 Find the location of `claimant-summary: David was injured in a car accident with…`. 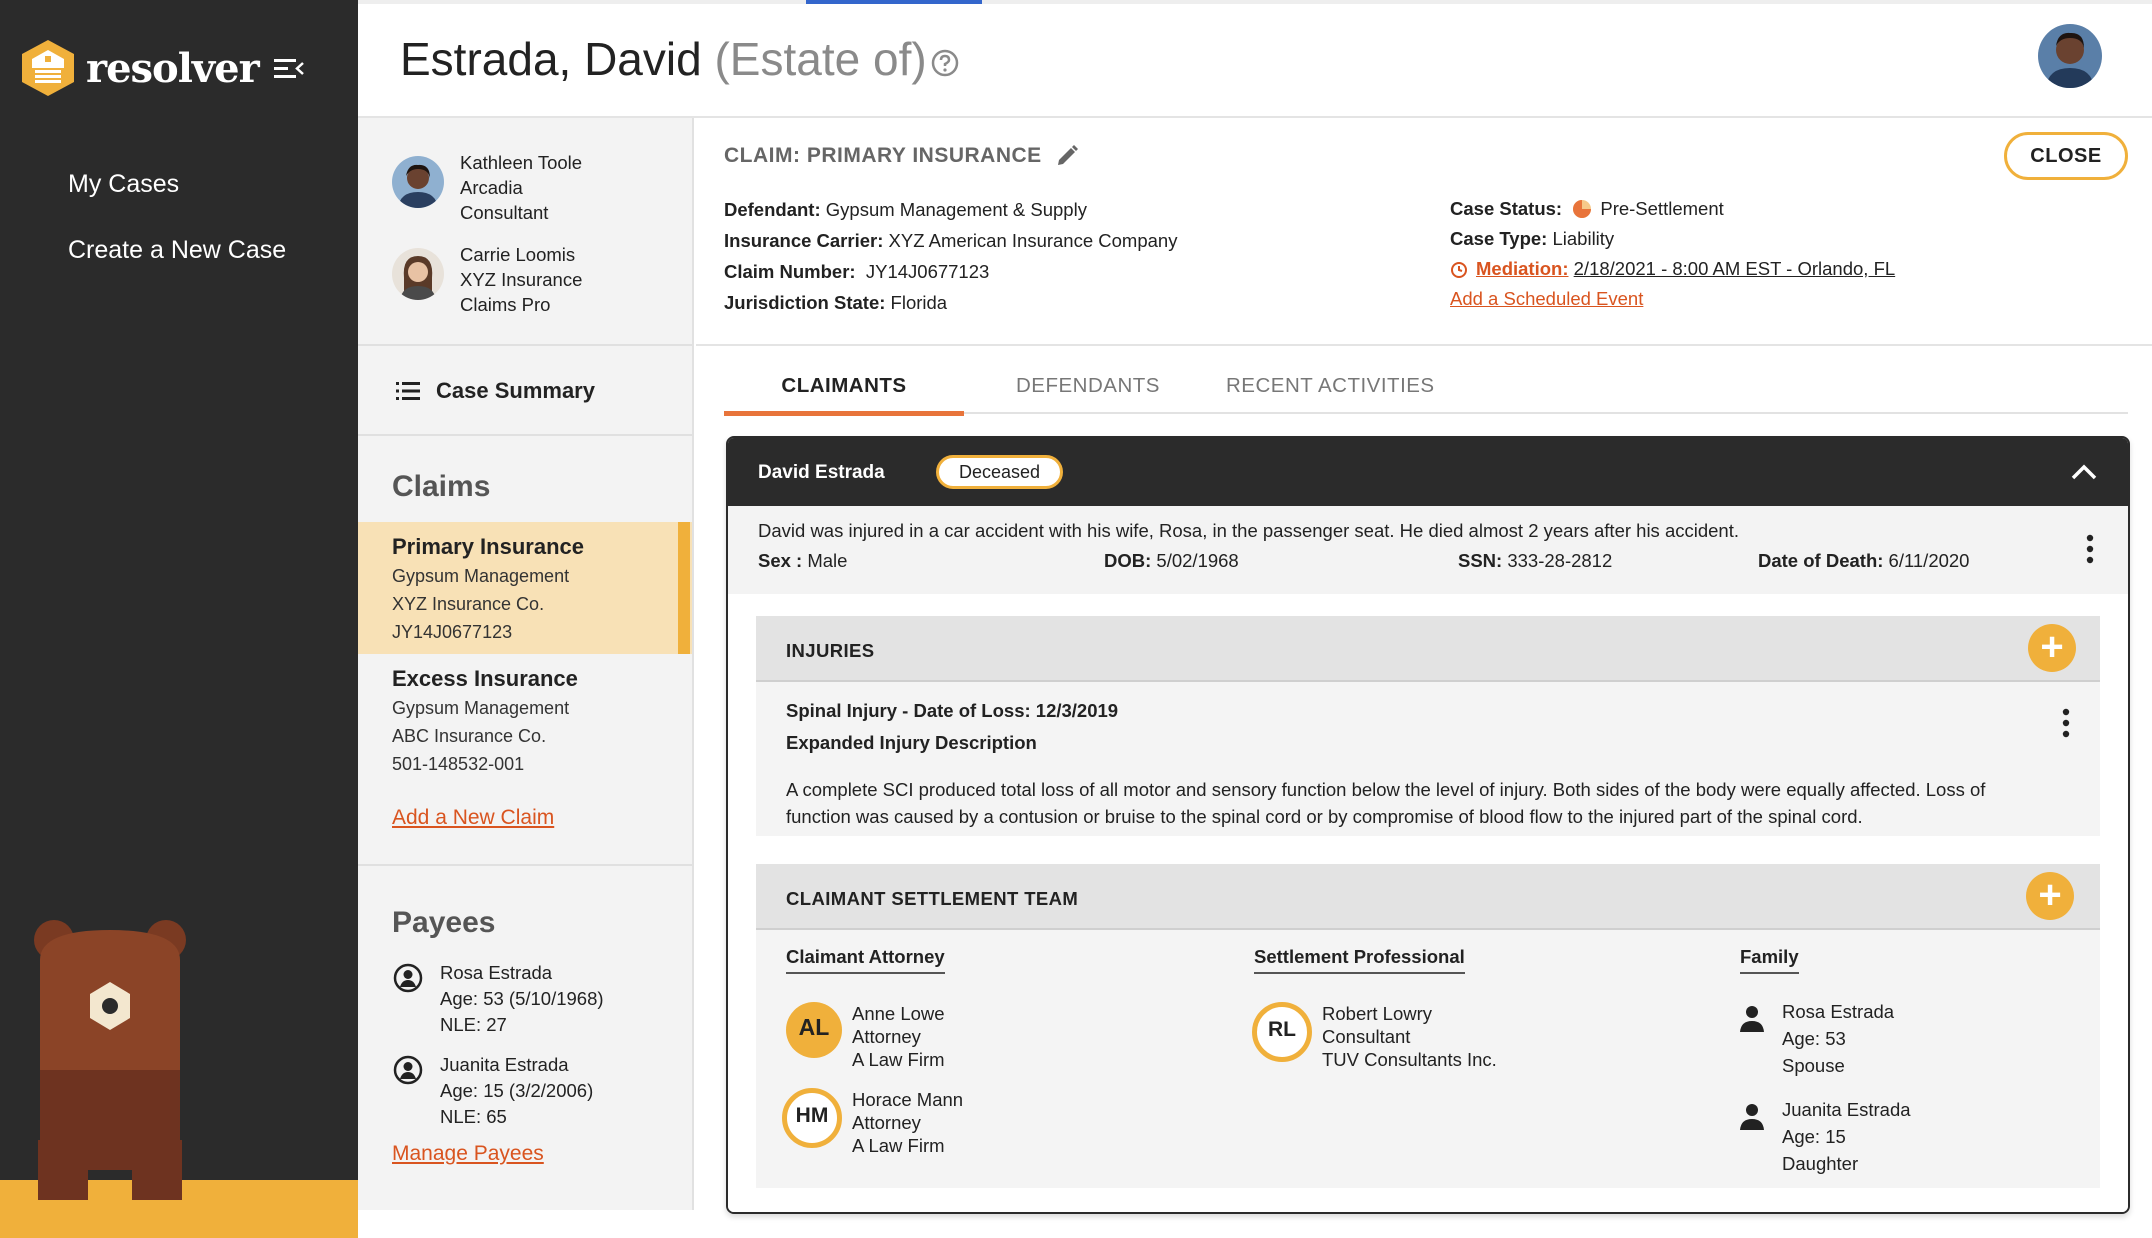

claimant-summary: David was injured in a car accident with… is located at coordinates (1428, 550).